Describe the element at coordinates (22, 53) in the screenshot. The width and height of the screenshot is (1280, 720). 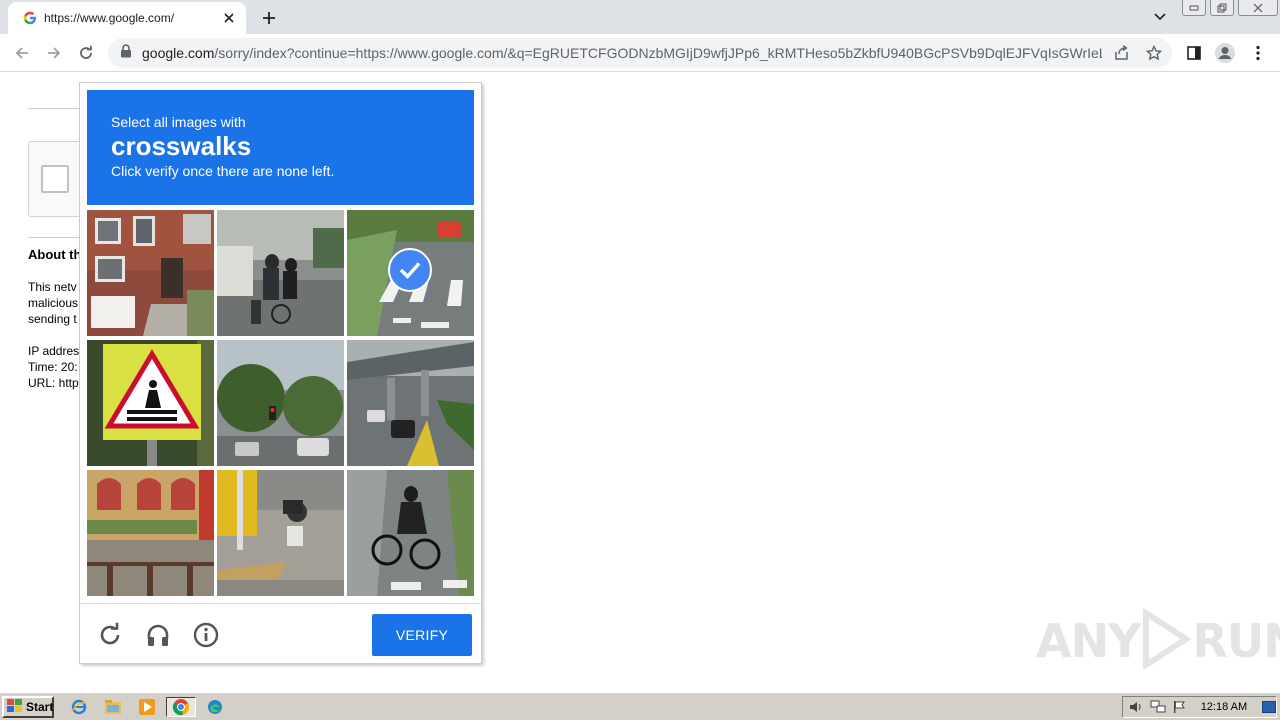
I see `back-arrow-icon` at that location.